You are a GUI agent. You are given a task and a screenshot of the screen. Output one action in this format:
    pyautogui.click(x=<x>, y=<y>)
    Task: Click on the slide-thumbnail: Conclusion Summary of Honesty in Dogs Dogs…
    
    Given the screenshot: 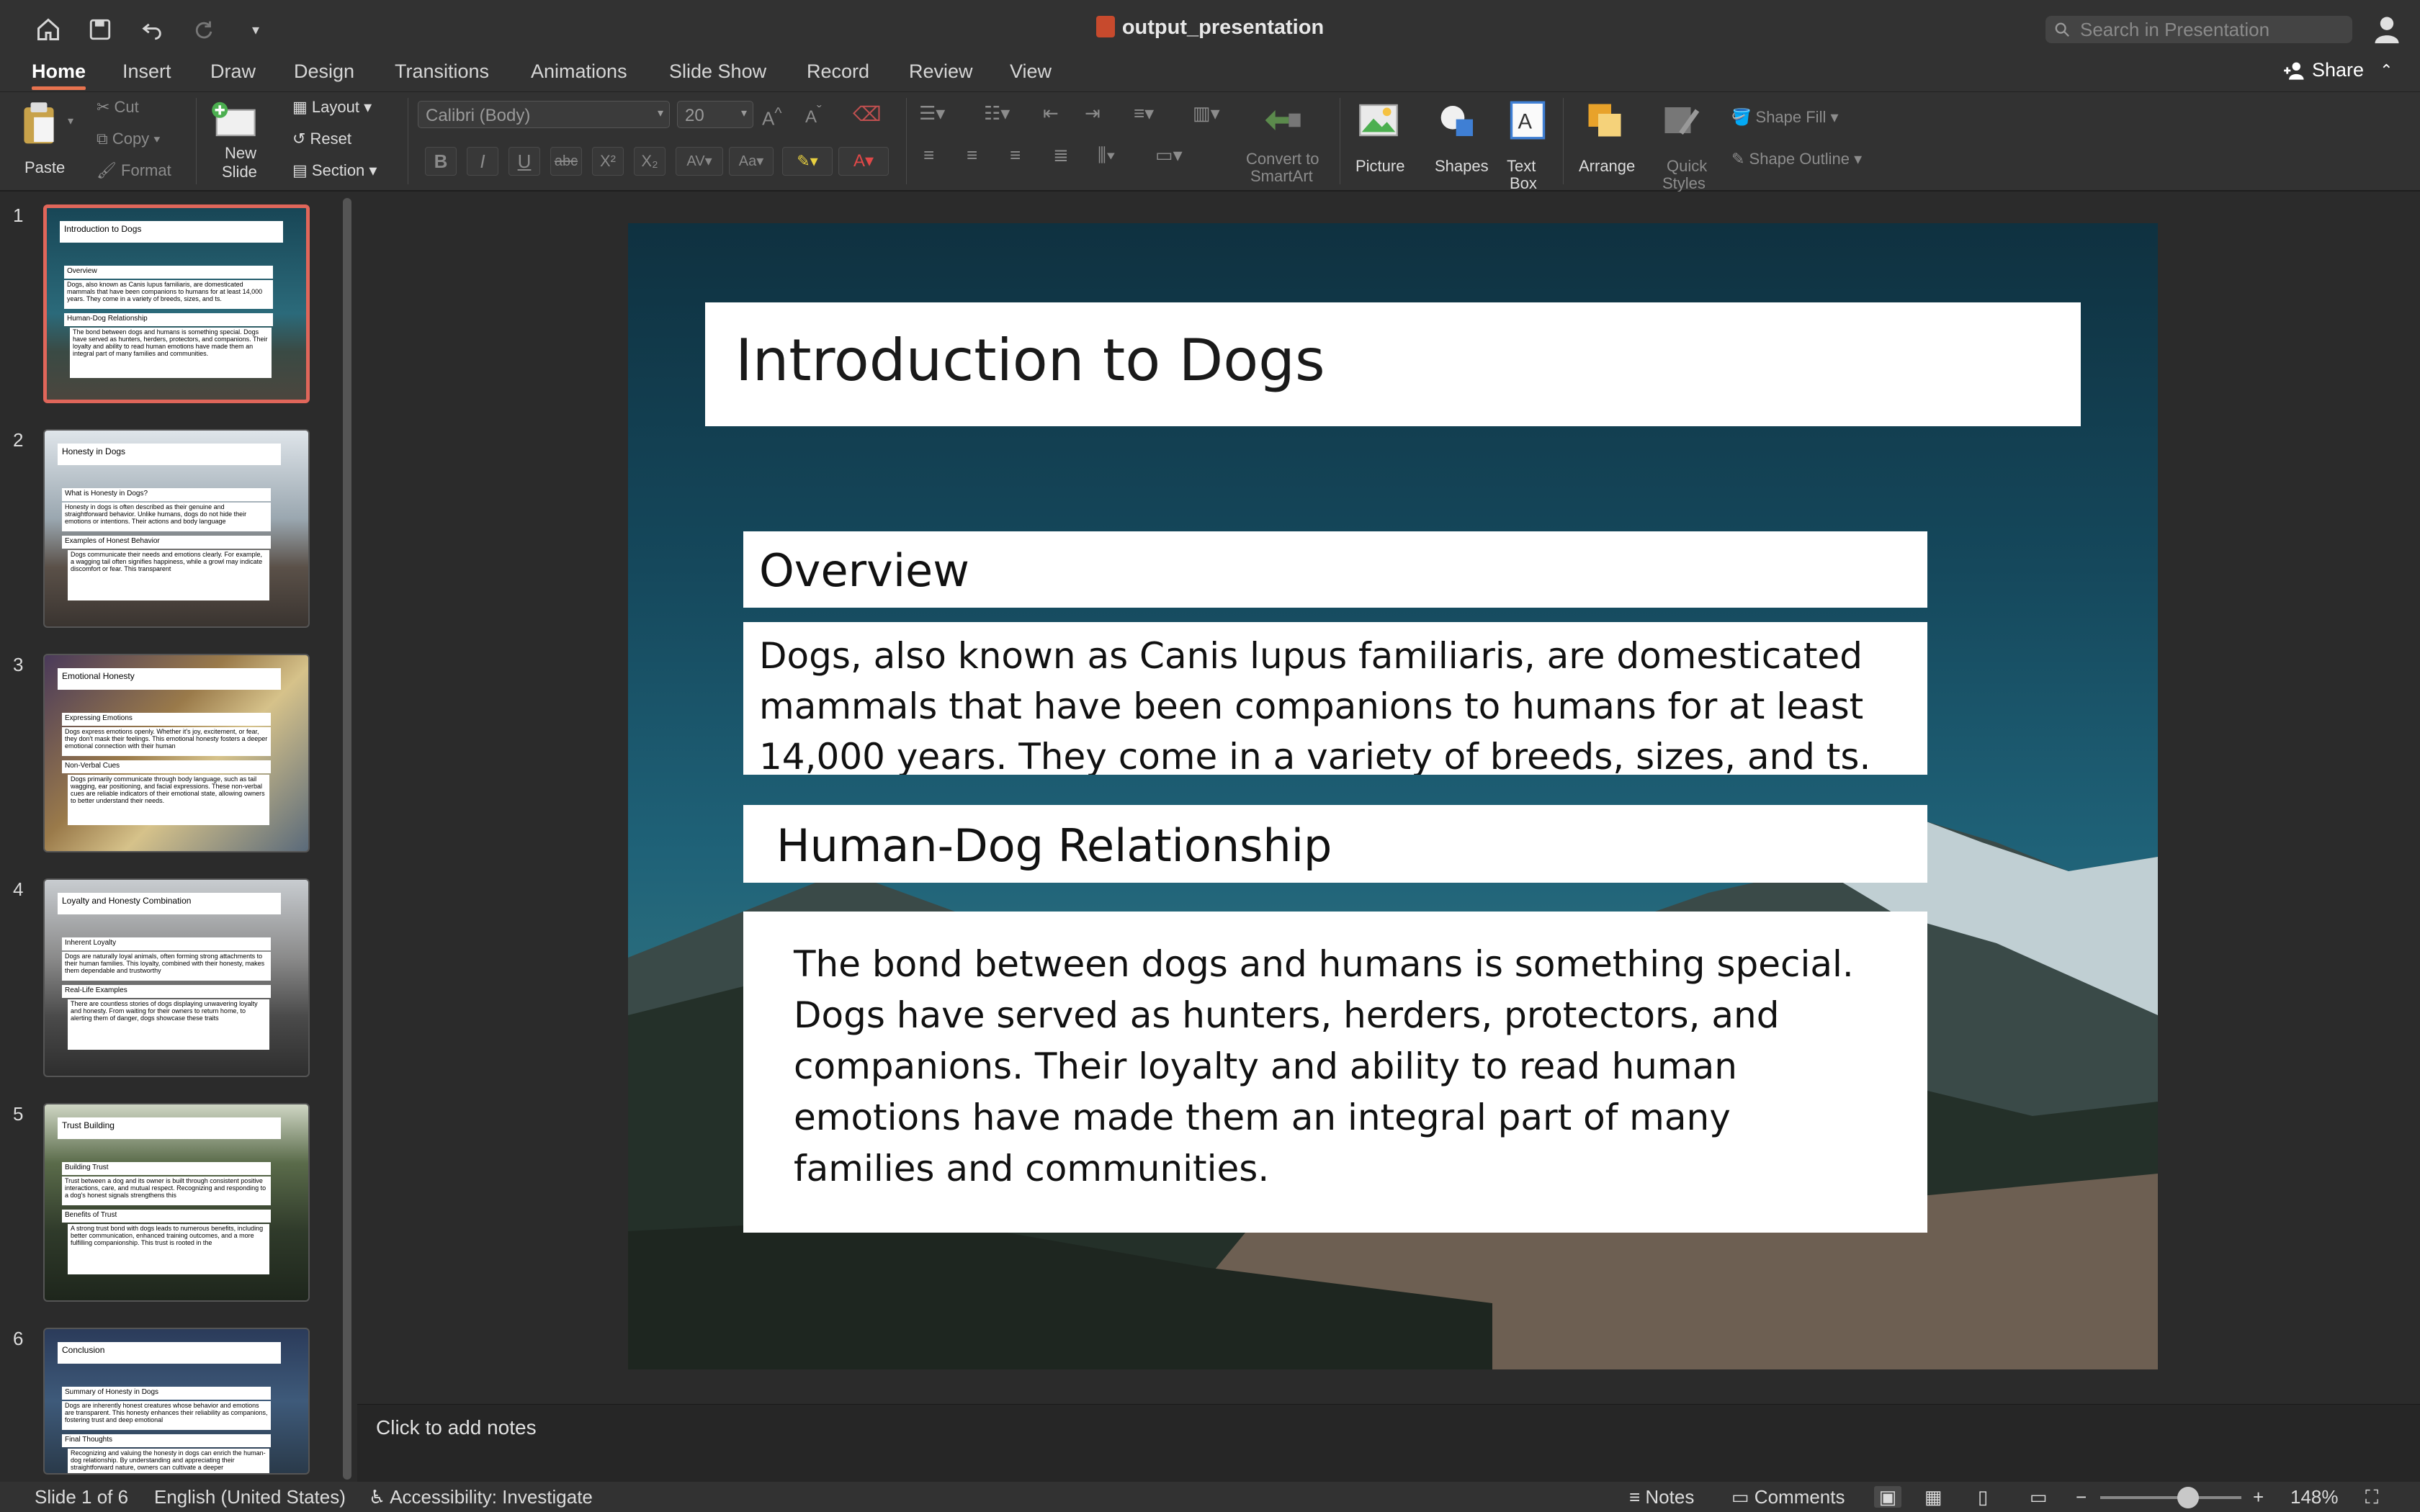 What is the action you would take?
    pyautogui.click(x=176, y=1401)
    